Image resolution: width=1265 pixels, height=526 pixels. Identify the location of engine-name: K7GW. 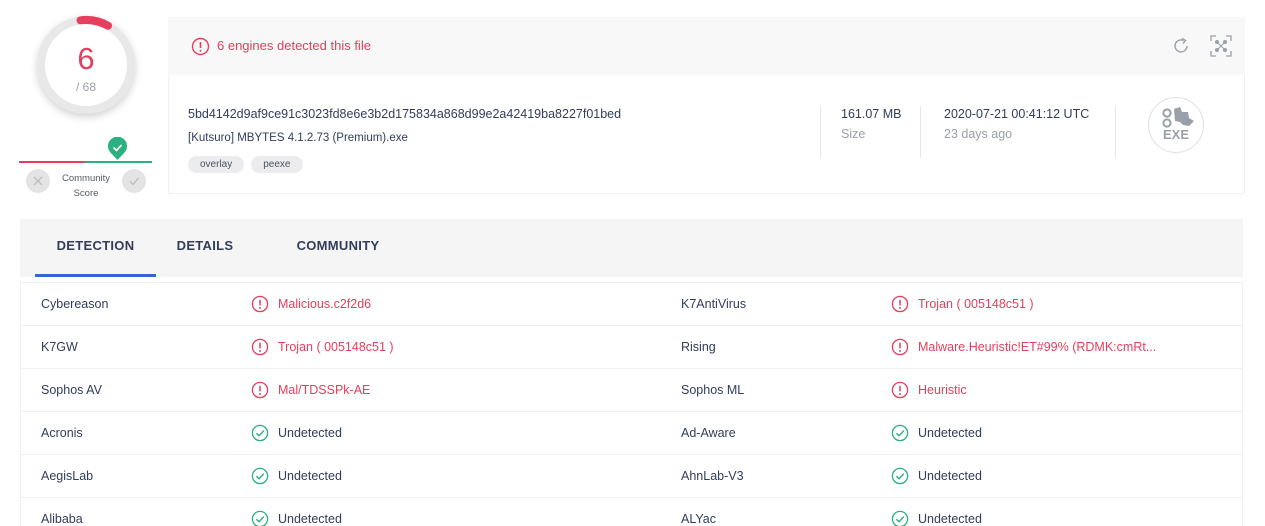
(59, 347).